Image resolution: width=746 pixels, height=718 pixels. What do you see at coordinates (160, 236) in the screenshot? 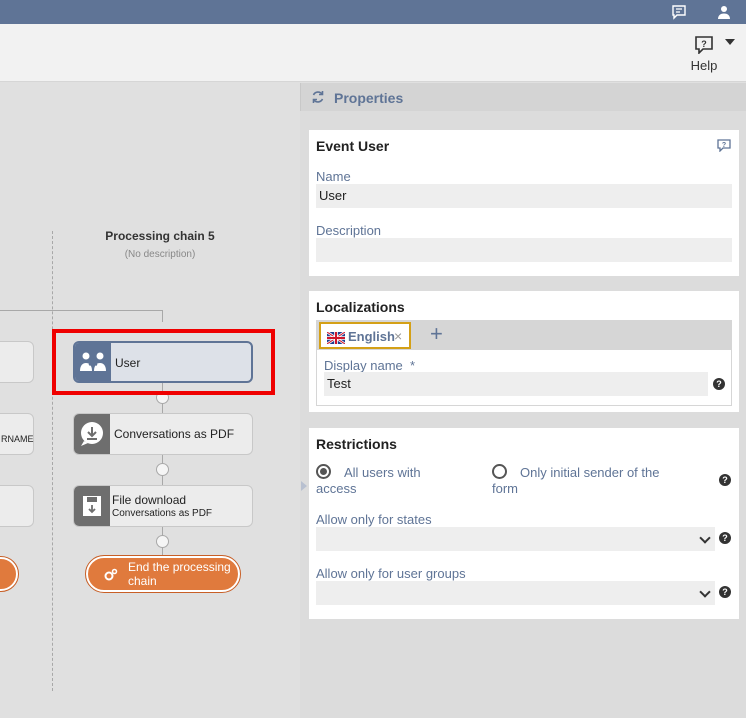
I see `chain-title: Processing chain 5` at bounding box center [160, 236].